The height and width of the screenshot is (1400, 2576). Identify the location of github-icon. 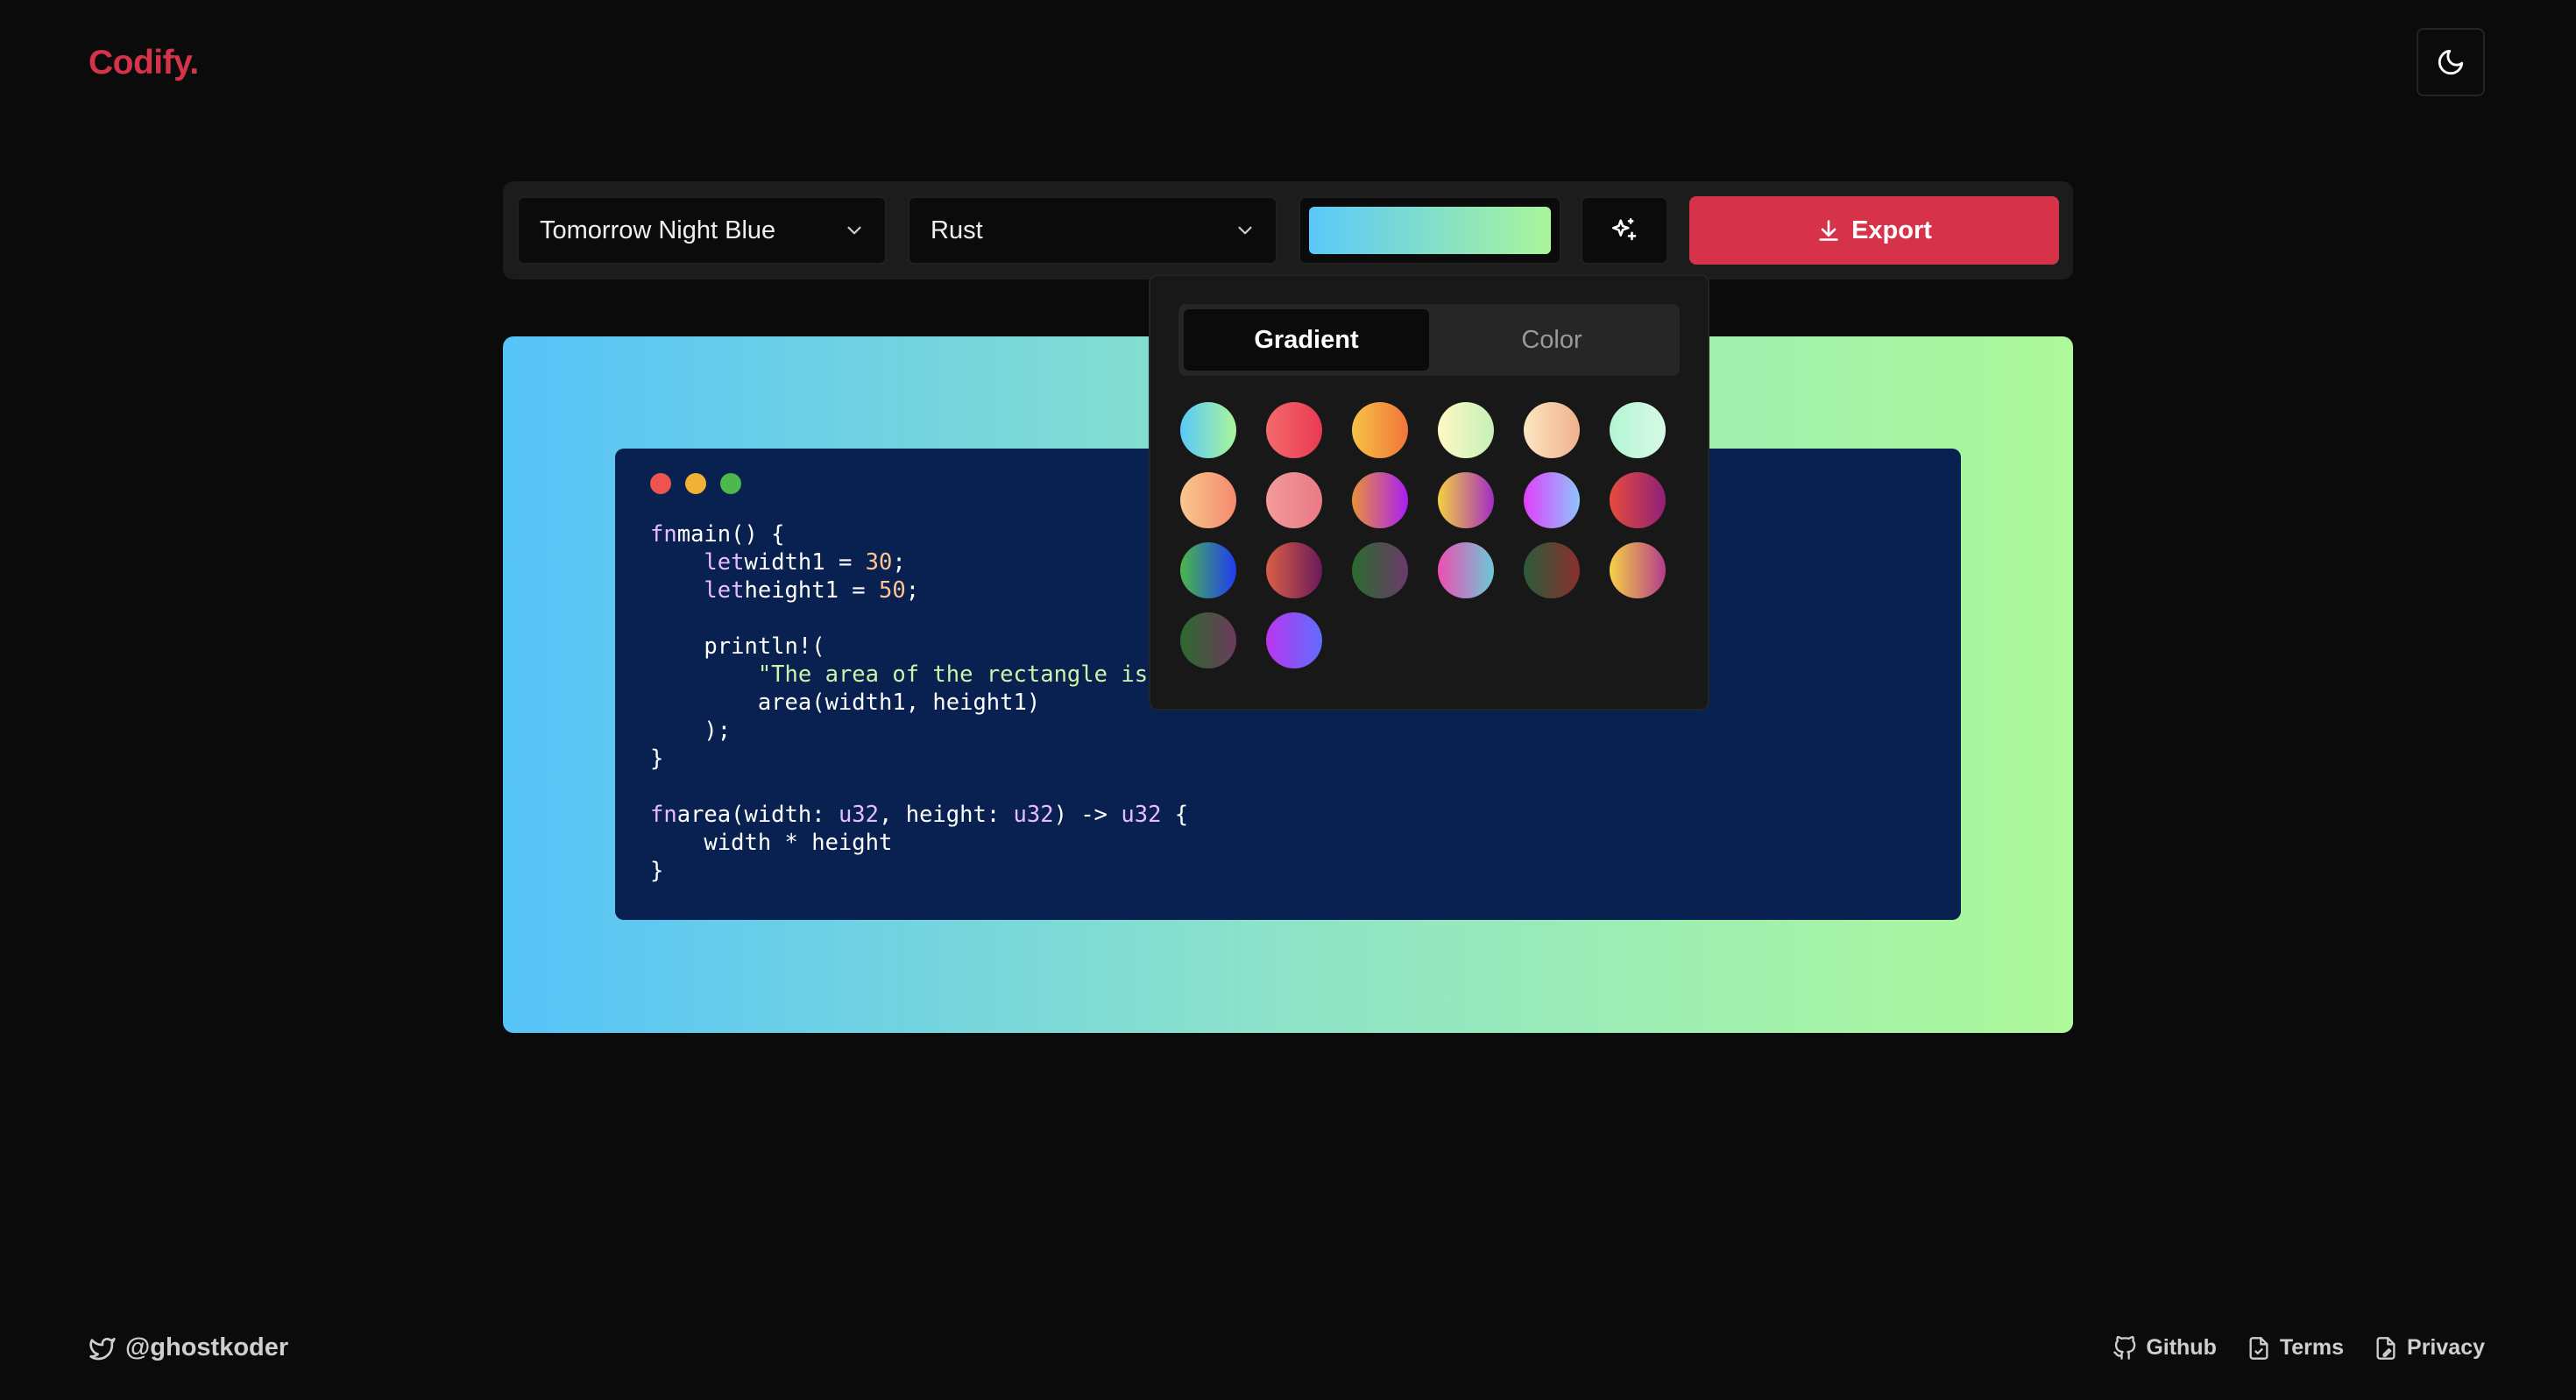
(2124, 1347).